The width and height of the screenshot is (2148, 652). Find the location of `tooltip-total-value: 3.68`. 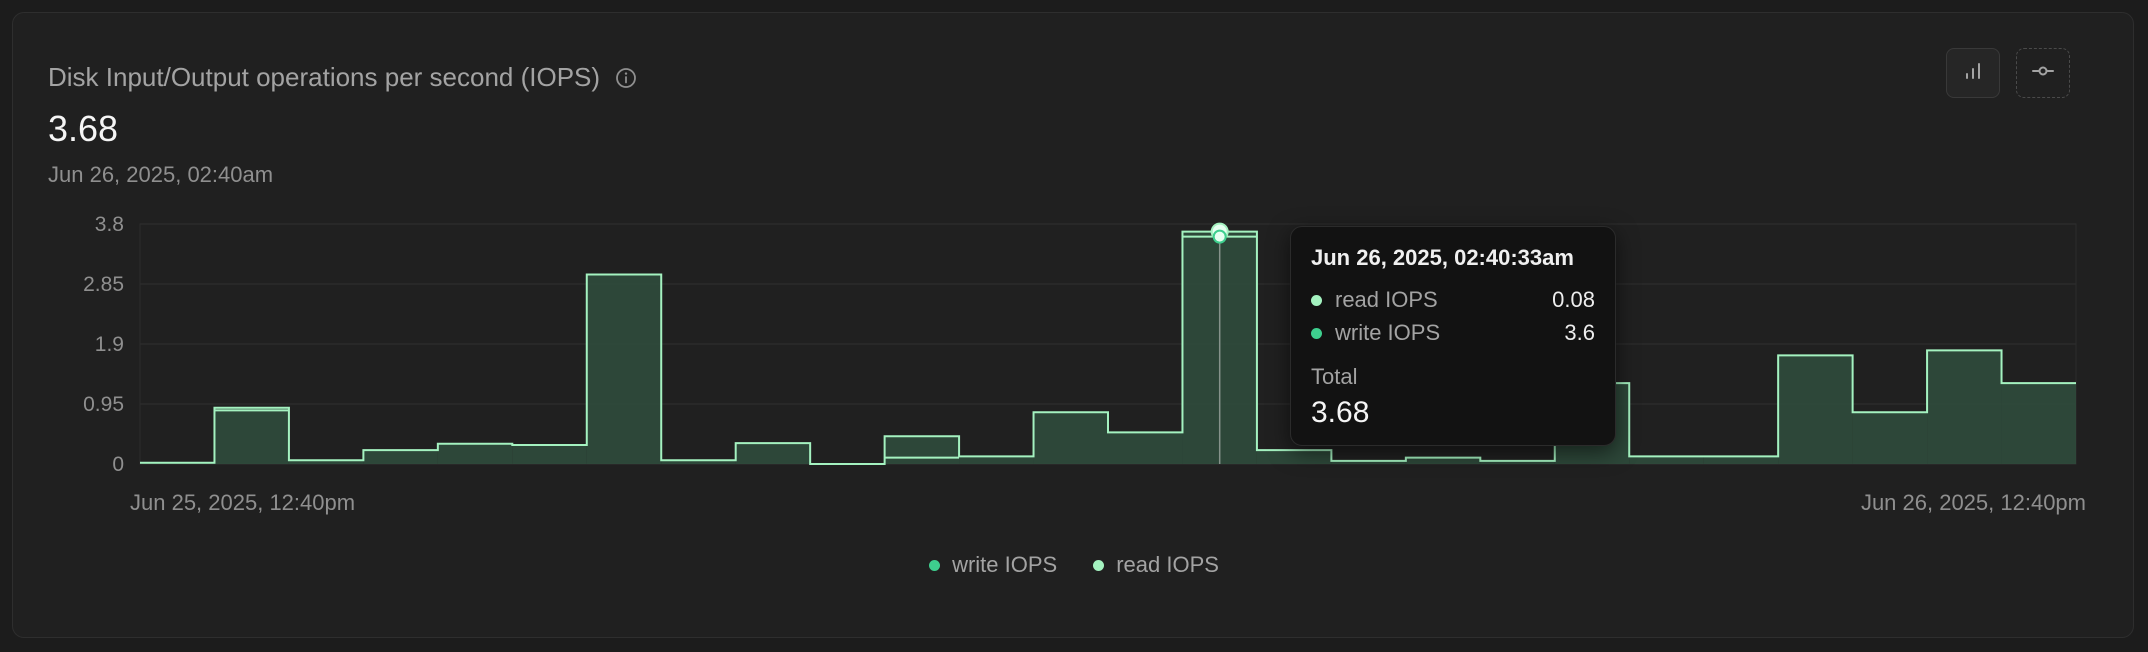

tooltip-total-value: 3.68 is located at coordinates (1340, 412).